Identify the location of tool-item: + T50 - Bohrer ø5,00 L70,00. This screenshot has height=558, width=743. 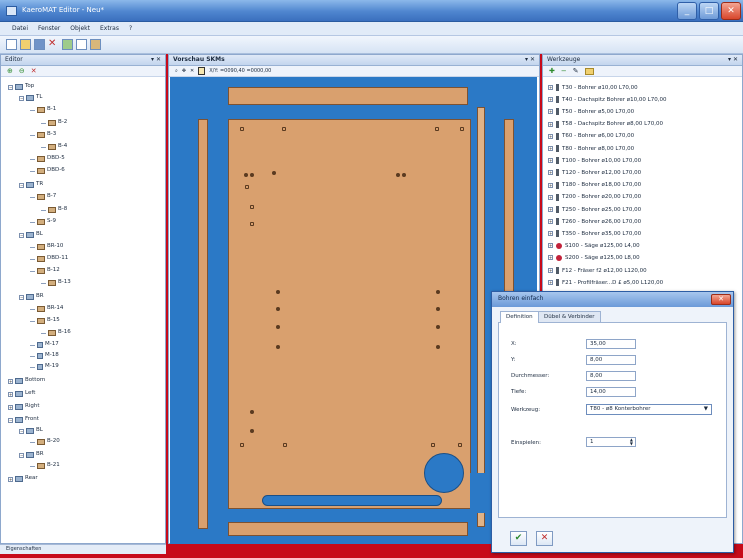
(591, 112).